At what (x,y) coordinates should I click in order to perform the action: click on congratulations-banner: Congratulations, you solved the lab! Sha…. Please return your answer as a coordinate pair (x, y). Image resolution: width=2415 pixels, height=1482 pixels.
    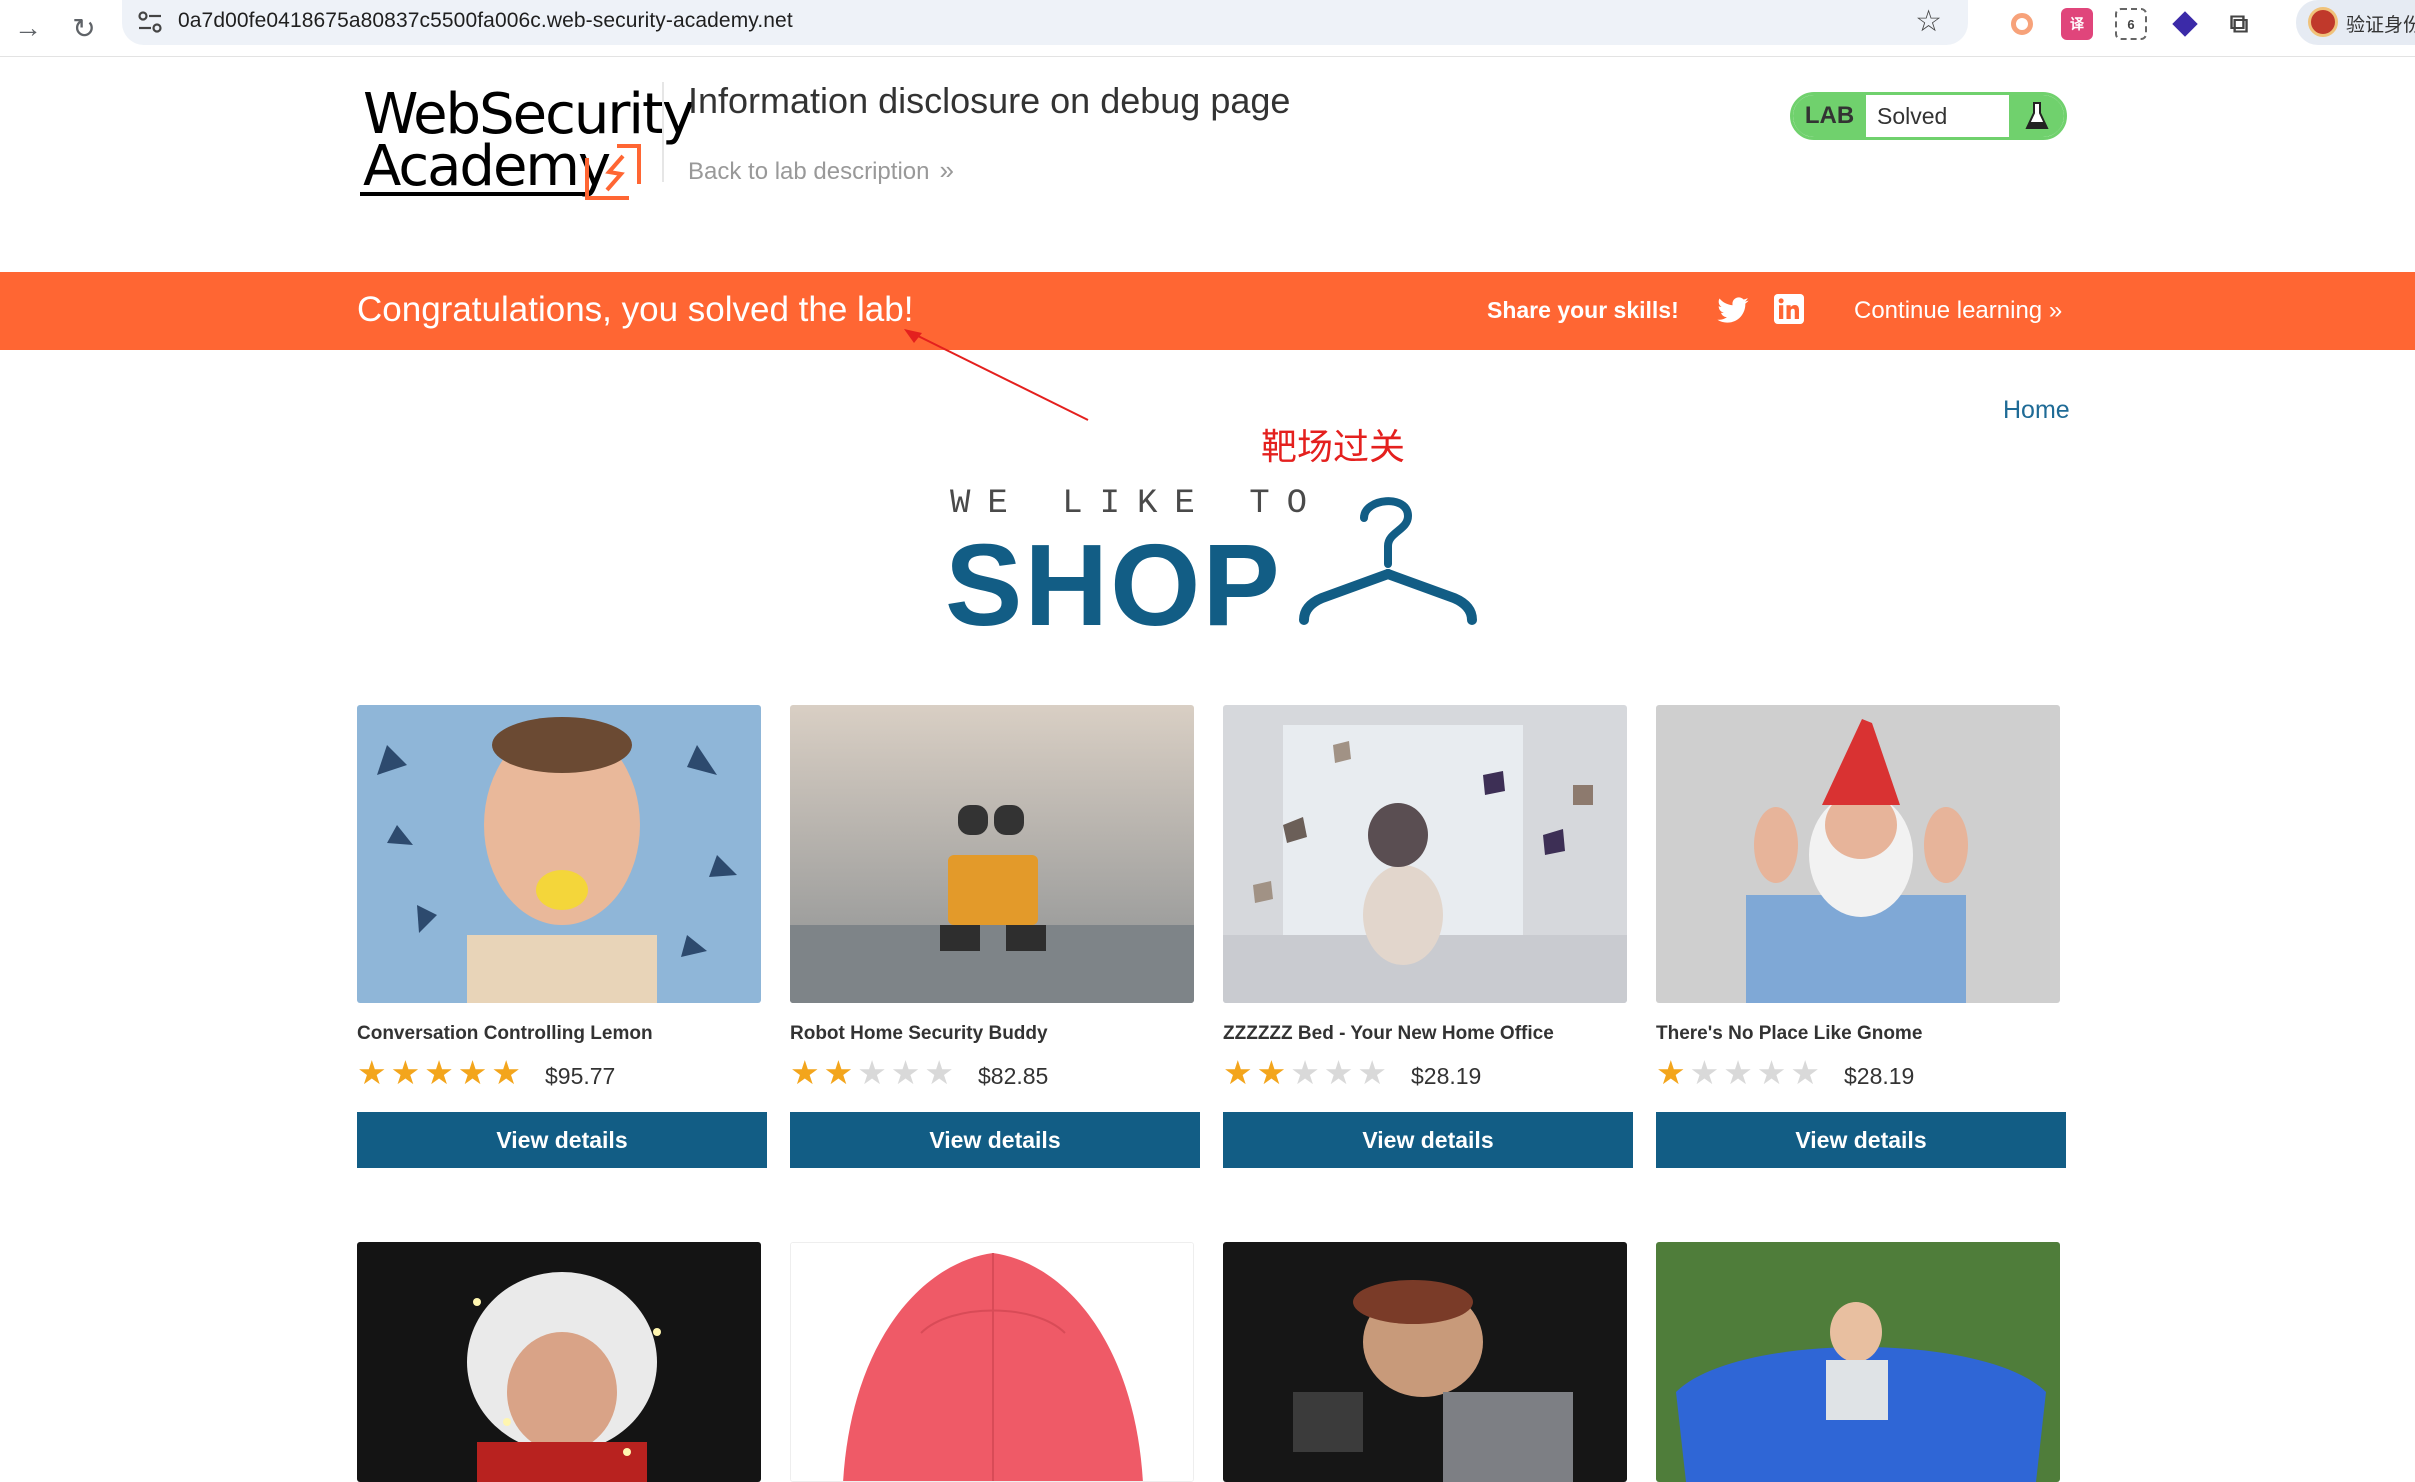
    Looking at the image, I should click on (1207, 311).